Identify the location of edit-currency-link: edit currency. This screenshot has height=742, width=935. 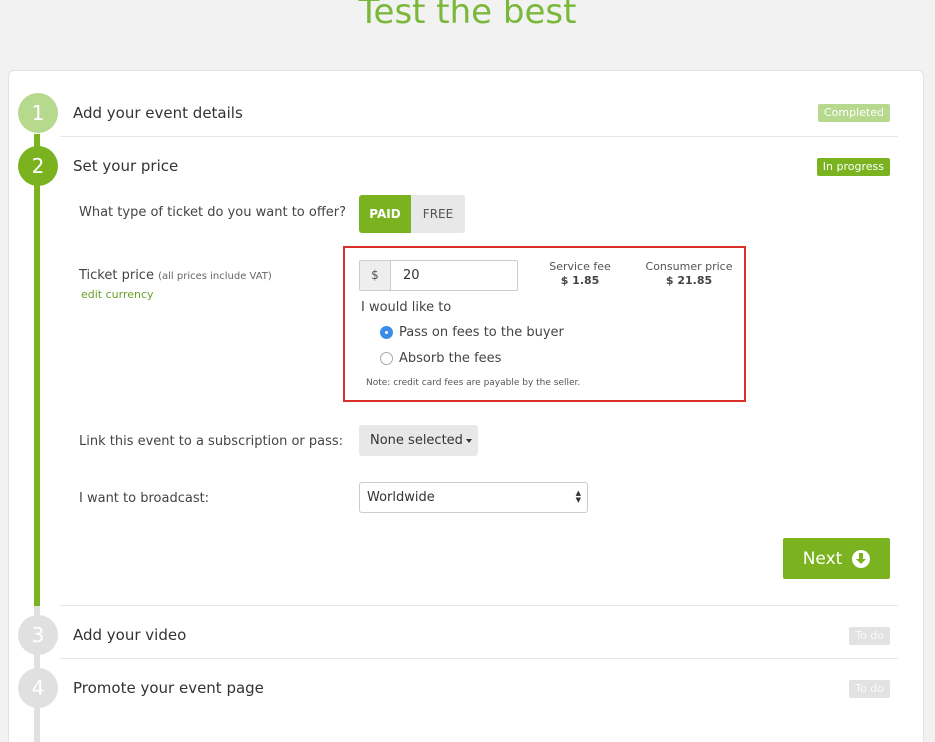
(117, 294).